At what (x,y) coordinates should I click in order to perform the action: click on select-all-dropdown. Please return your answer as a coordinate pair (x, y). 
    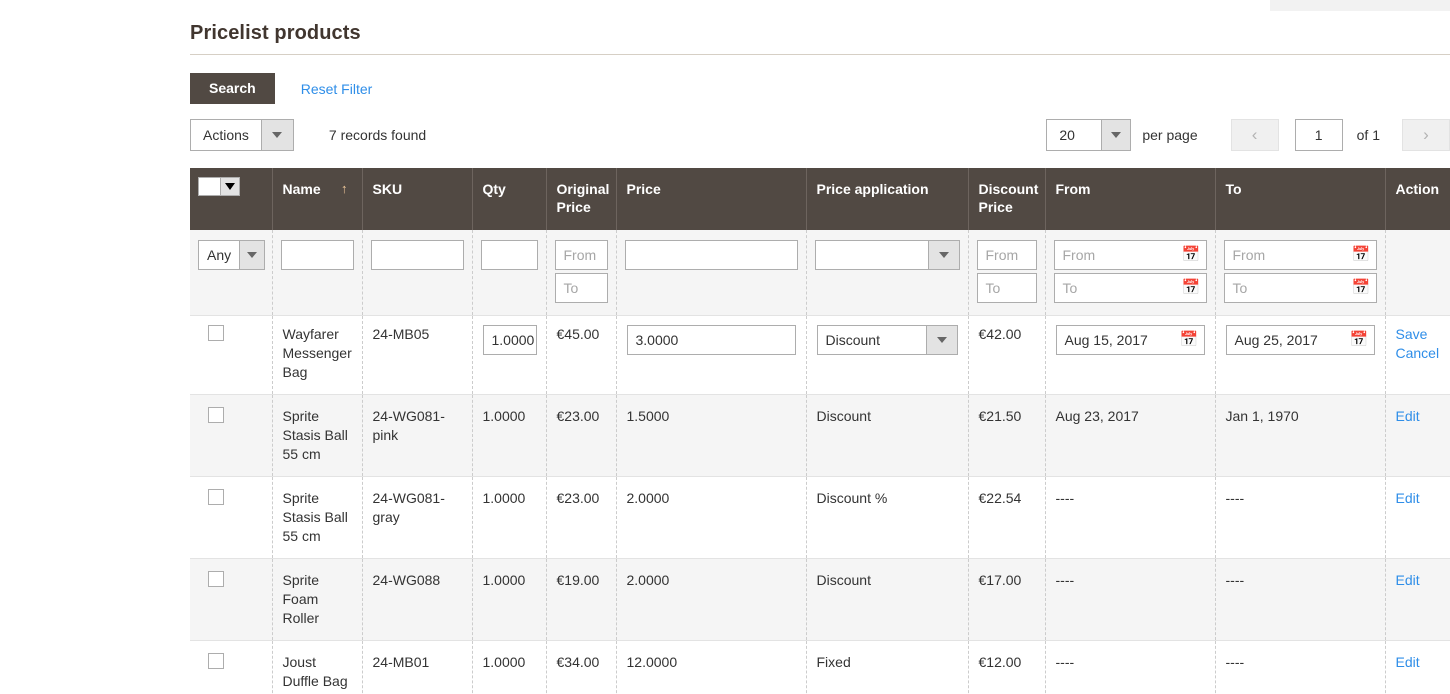
    Looking at the image, I should click on (219, 186).